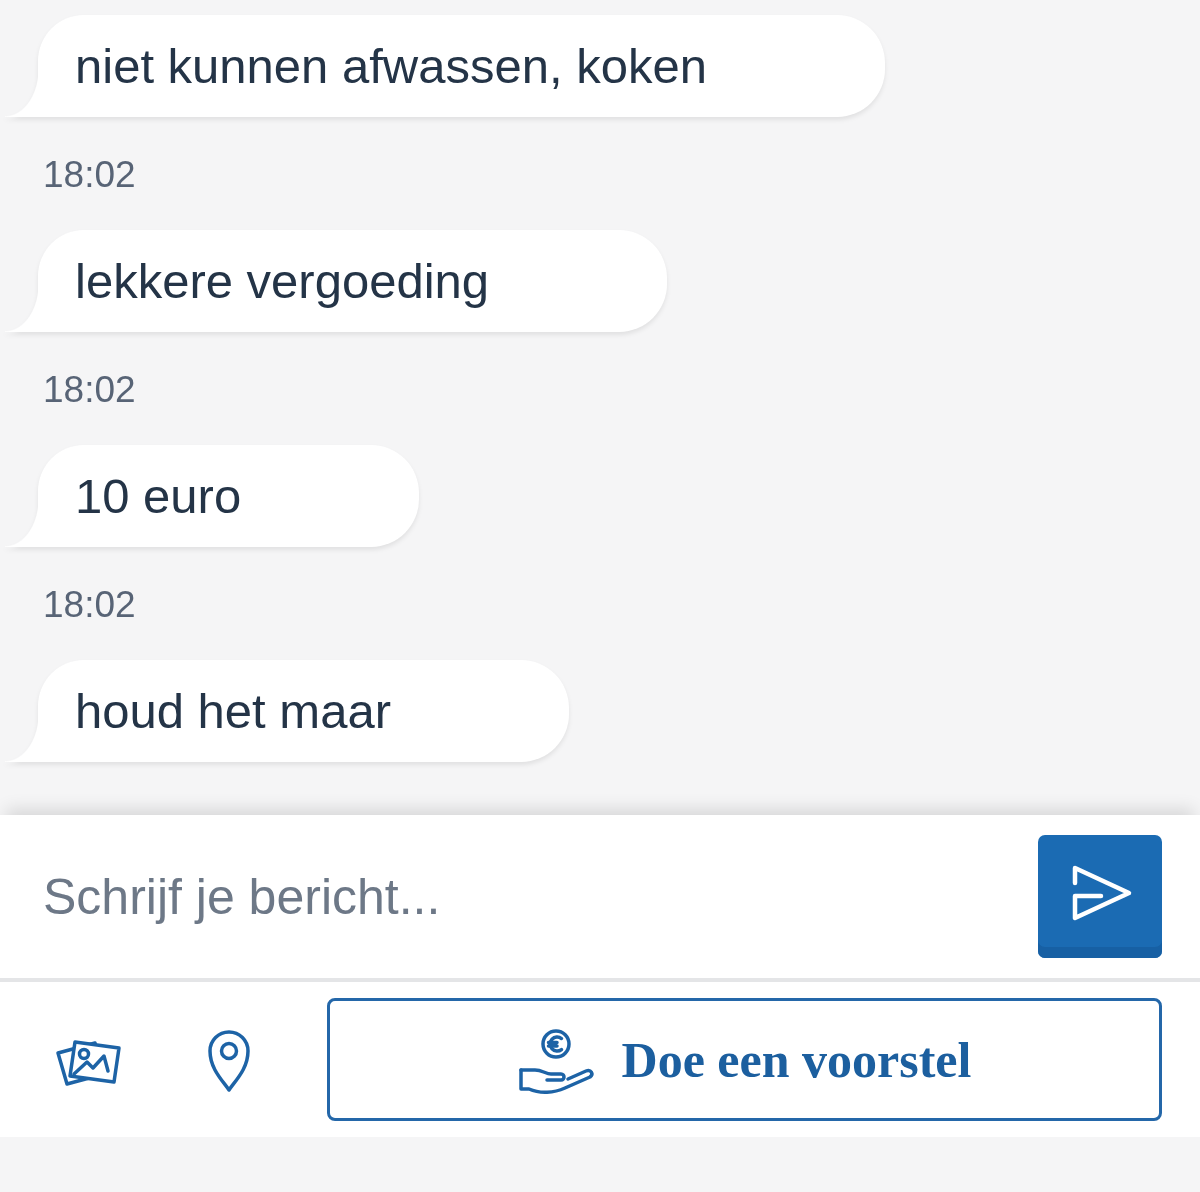 This screenshot has height=1192, width=1200. What do you see at coordinates (1102, 892) in the screenshot?
I see `send-icon` at bounding box center [1102, 892].